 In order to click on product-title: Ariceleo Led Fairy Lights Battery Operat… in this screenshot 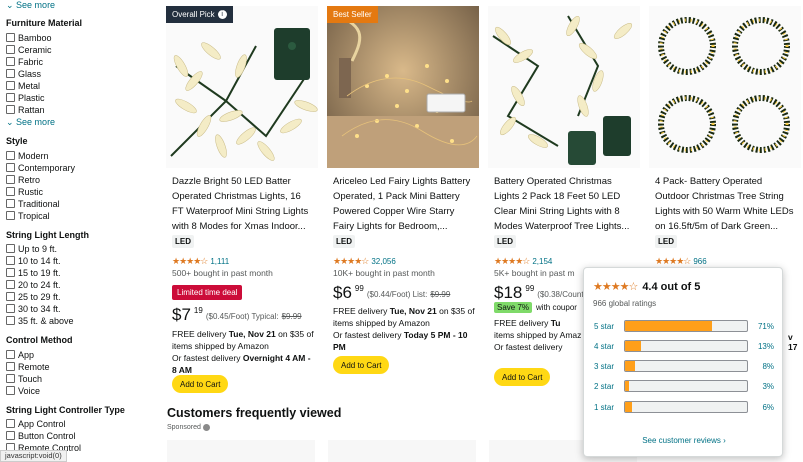, I will do `click(404, 204)`.